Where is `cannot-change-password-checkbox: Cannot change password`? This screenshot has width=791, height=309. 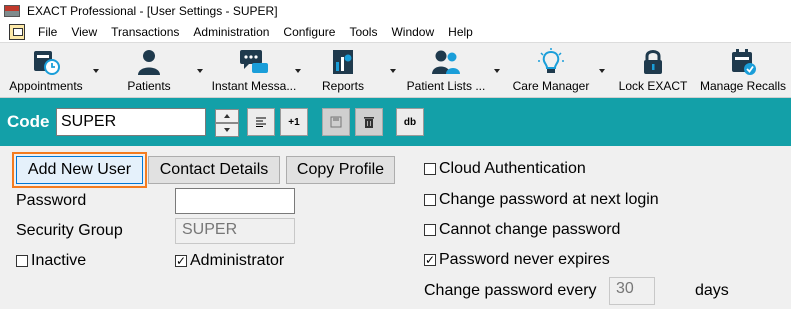
cannot-change-password-checkbox: Cannot change password is located at coordinates (522, 230).